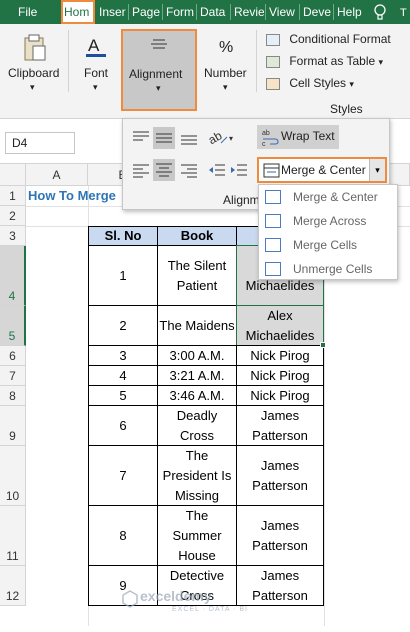 This screenshot has height=632, width=410. What do you see at coordinates (197, 375) in the screenshot?
I see `table-cell-book: 3:21 A.M.` at bounding box center [197, 375].